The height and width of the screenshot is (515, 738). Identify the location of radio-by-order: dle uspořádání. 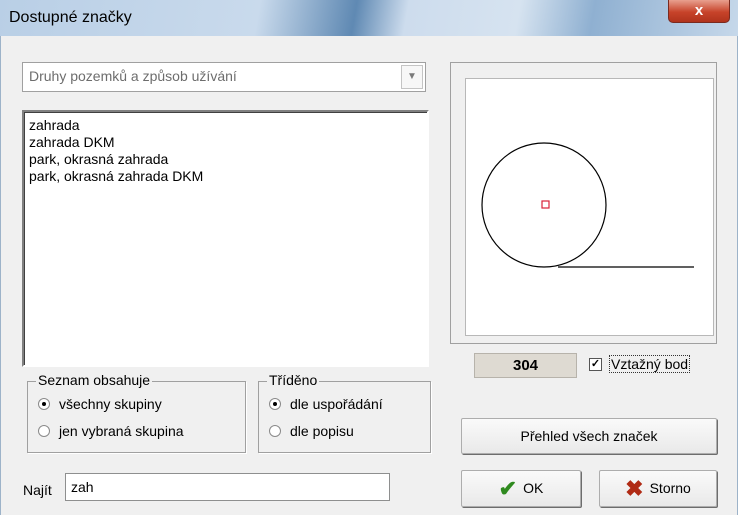
(326, 404).